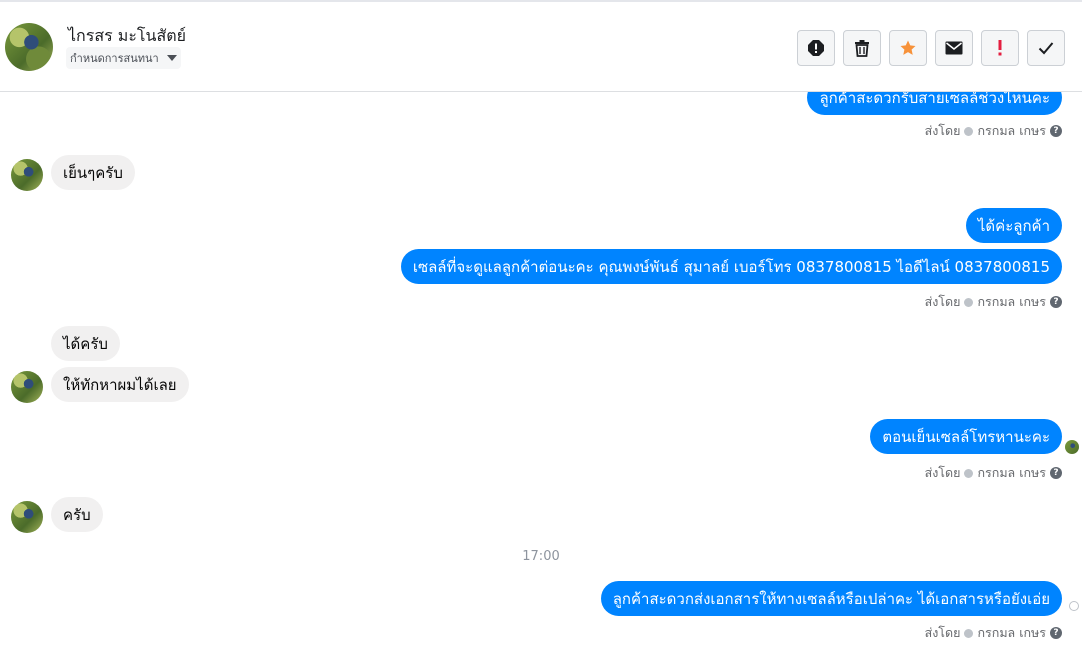 Image resolution: width=1082 pixels, height=653 pixels. I want to click on envelope-icon, so click(954, 48).